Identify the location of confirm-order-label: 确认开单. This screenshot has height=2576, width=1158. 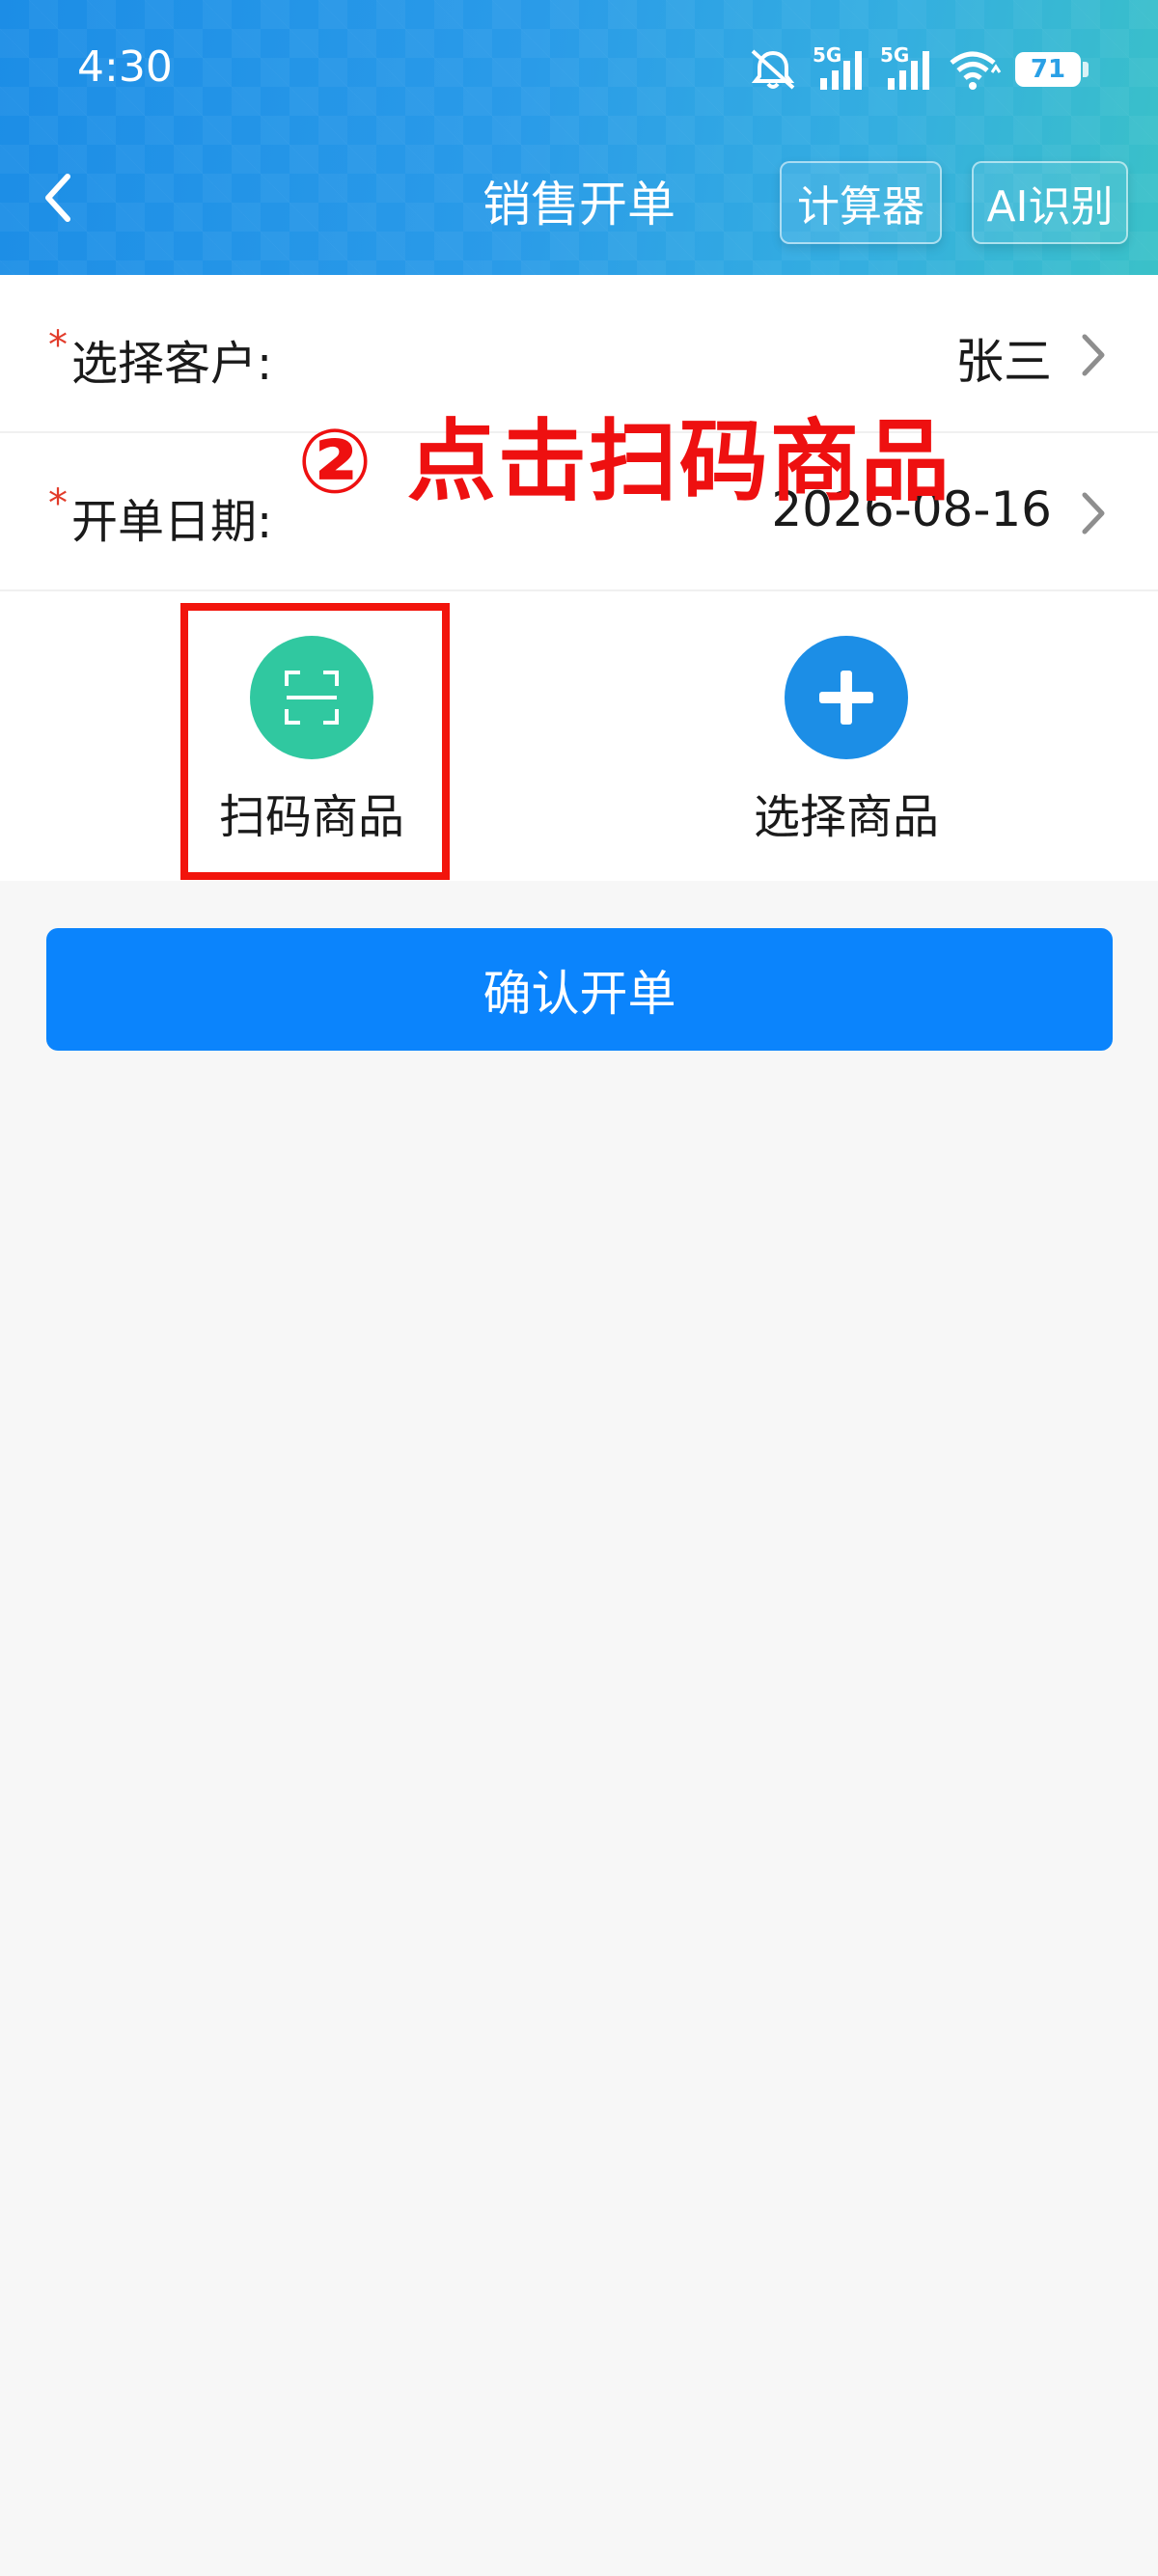
(579, 993).